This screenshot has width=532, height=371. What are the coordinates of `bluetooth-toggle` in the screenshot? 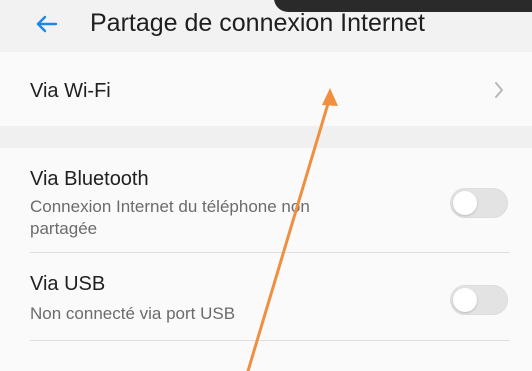 It's located at (479, 203).